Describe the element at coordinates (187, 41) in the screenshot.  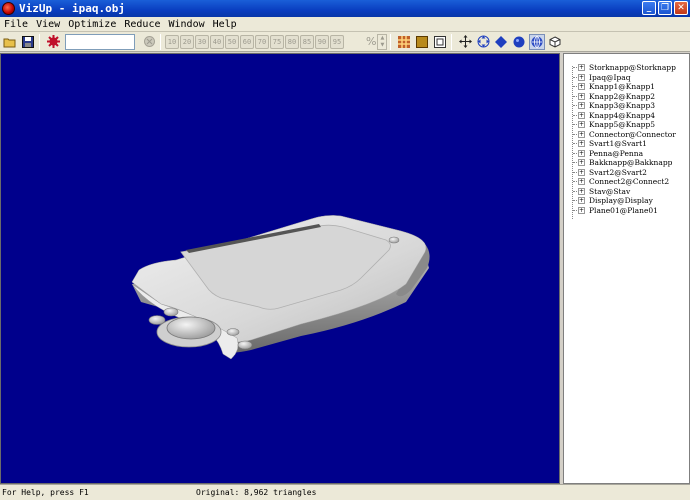
I see `reduce-20-button: 20` at that location.